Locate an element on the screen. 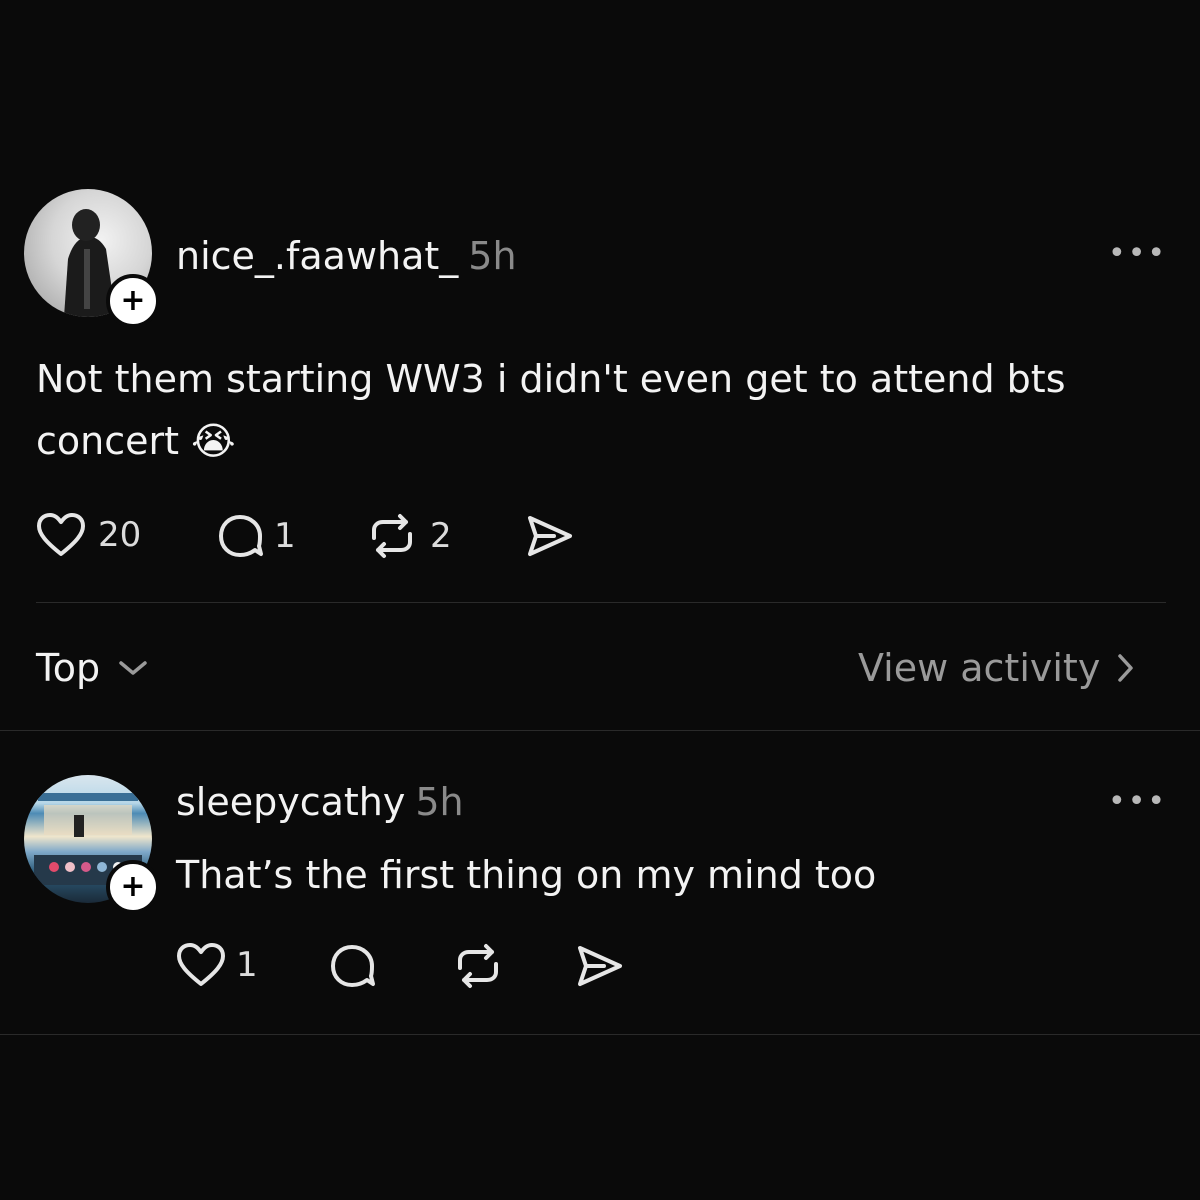  comment-button is located at coordinates (353, 966).